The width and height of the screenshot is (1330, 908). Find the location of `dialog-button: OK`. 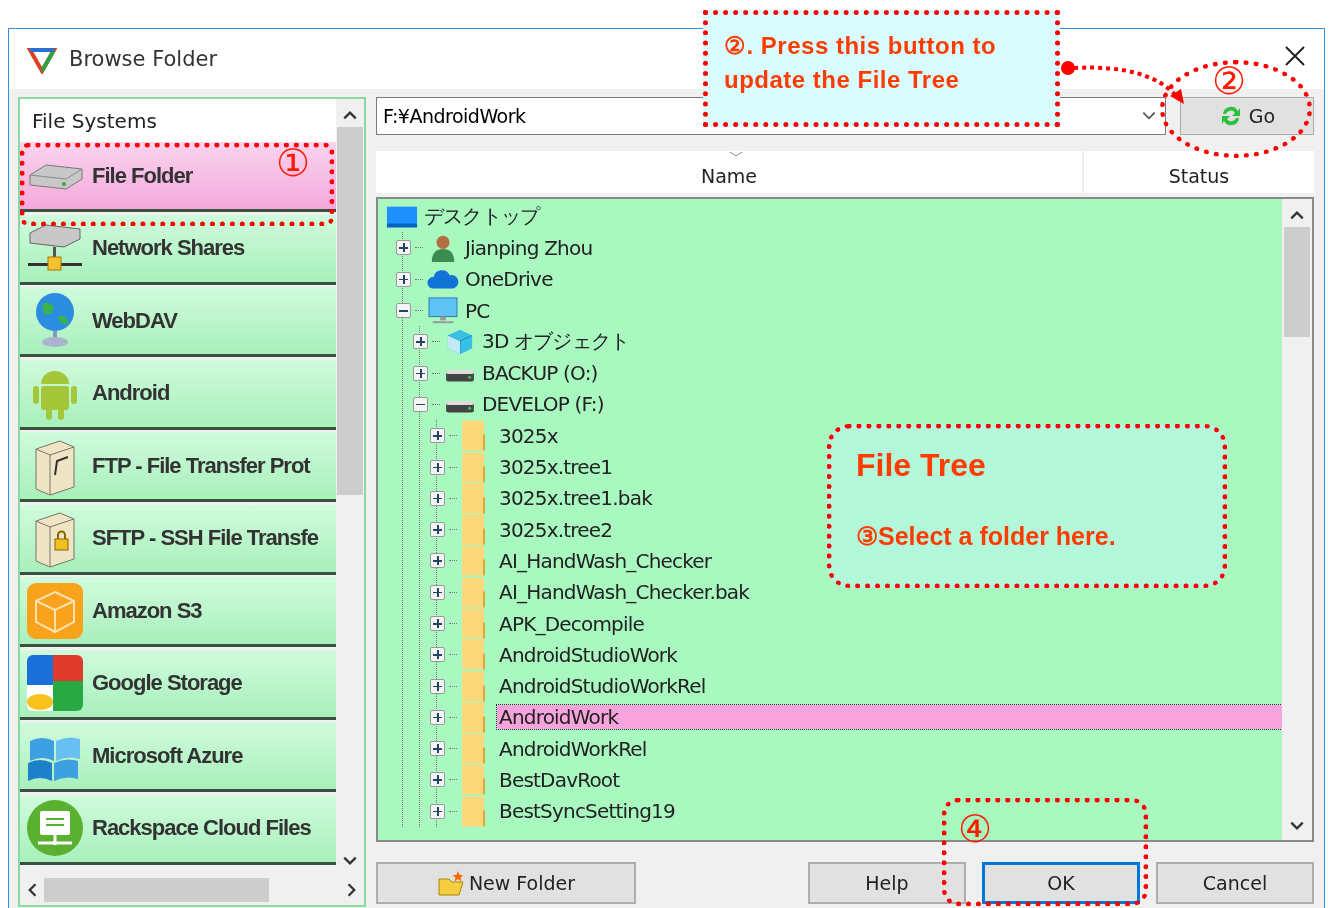

dialog-button: OK is located at coordinates (1061, 883).